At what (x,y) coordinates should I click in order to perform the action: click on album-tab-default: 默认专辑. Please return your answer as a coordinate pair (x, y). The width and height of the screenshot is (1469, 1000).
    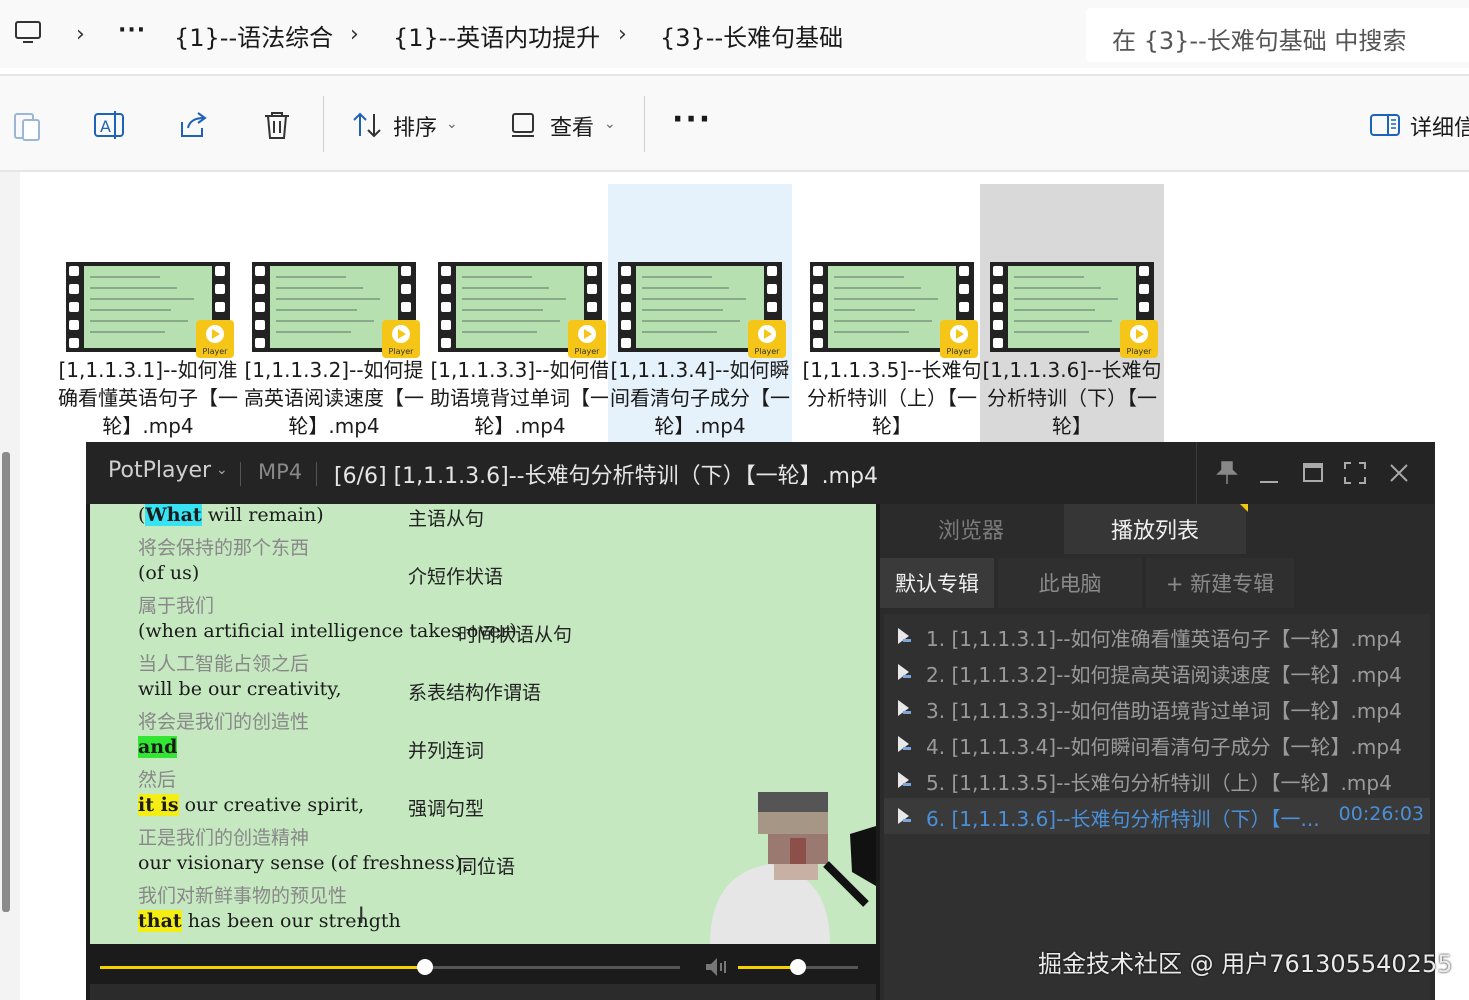
    Looking at the image, I should click on (937, 583).